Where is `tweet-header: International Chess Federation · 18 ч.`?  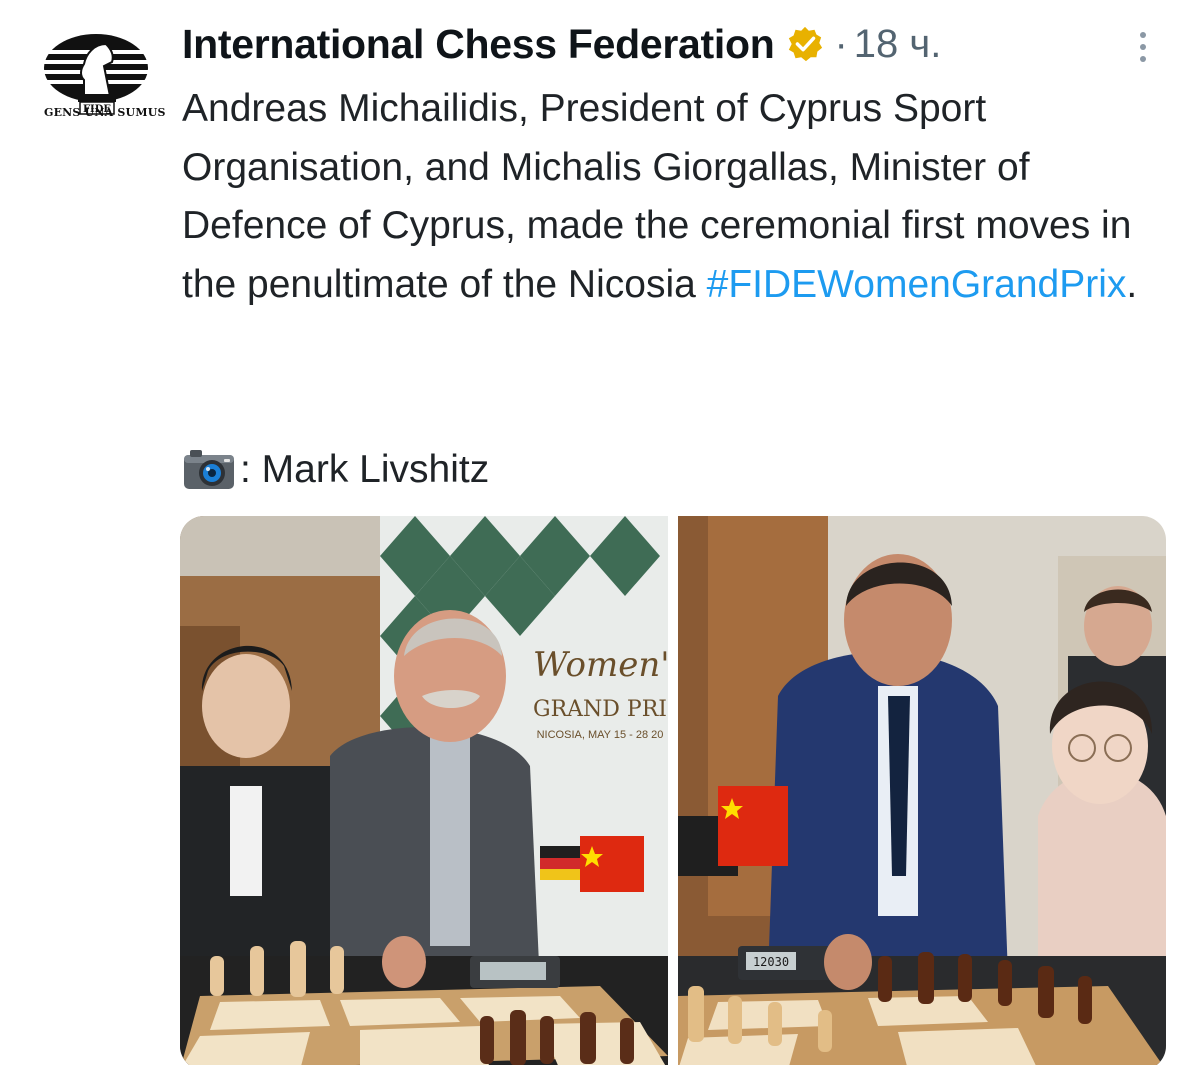
tweet-header: International Chess Federation · 18 ч. is located at coordinates (561, 44).